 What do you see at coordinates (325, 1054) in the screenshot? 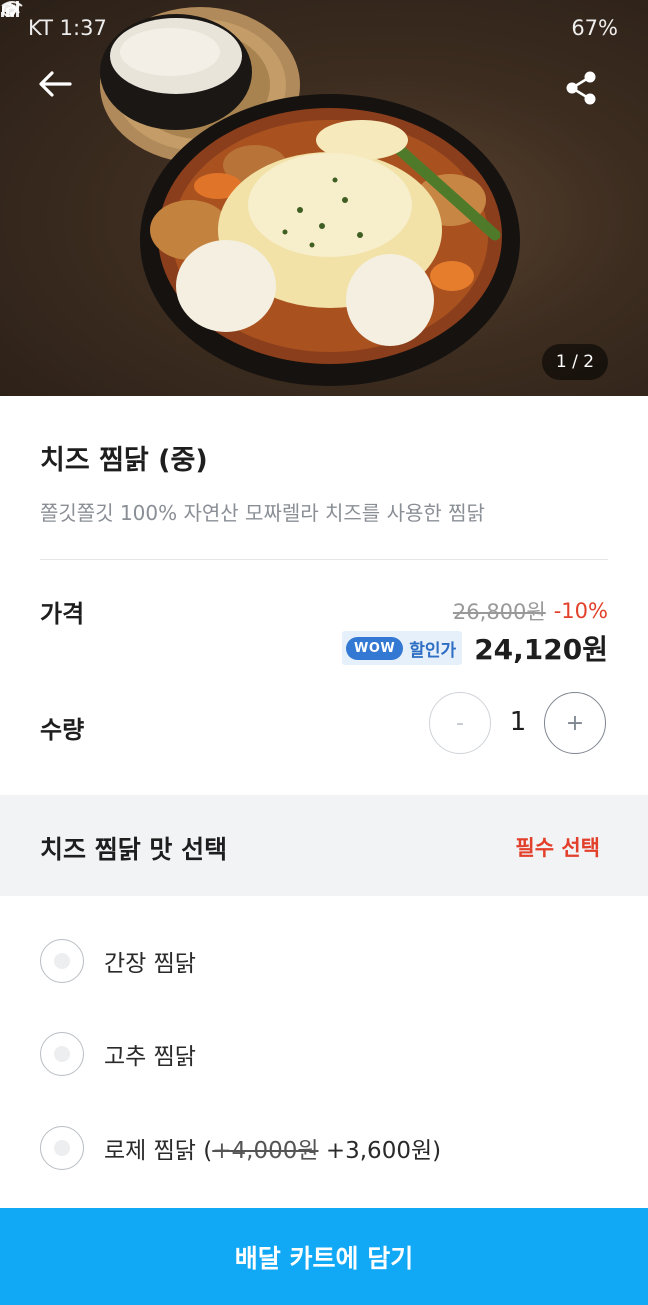
I see `option-spicy: 고추 찜닭` at bounding box center [325, 1054].